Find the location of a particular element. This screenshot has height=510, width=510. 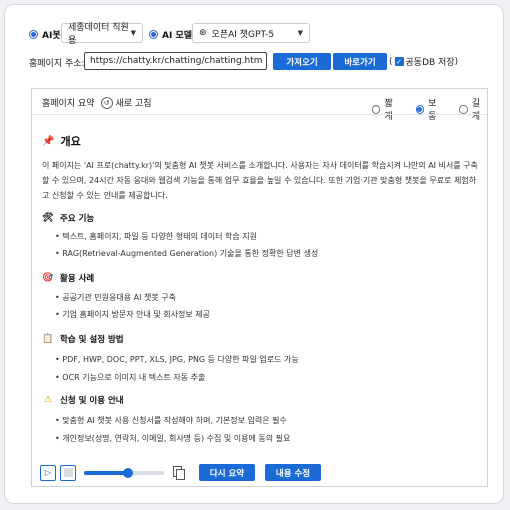

ai-model-group: AI 모델 is located at coordinates (170, 34).